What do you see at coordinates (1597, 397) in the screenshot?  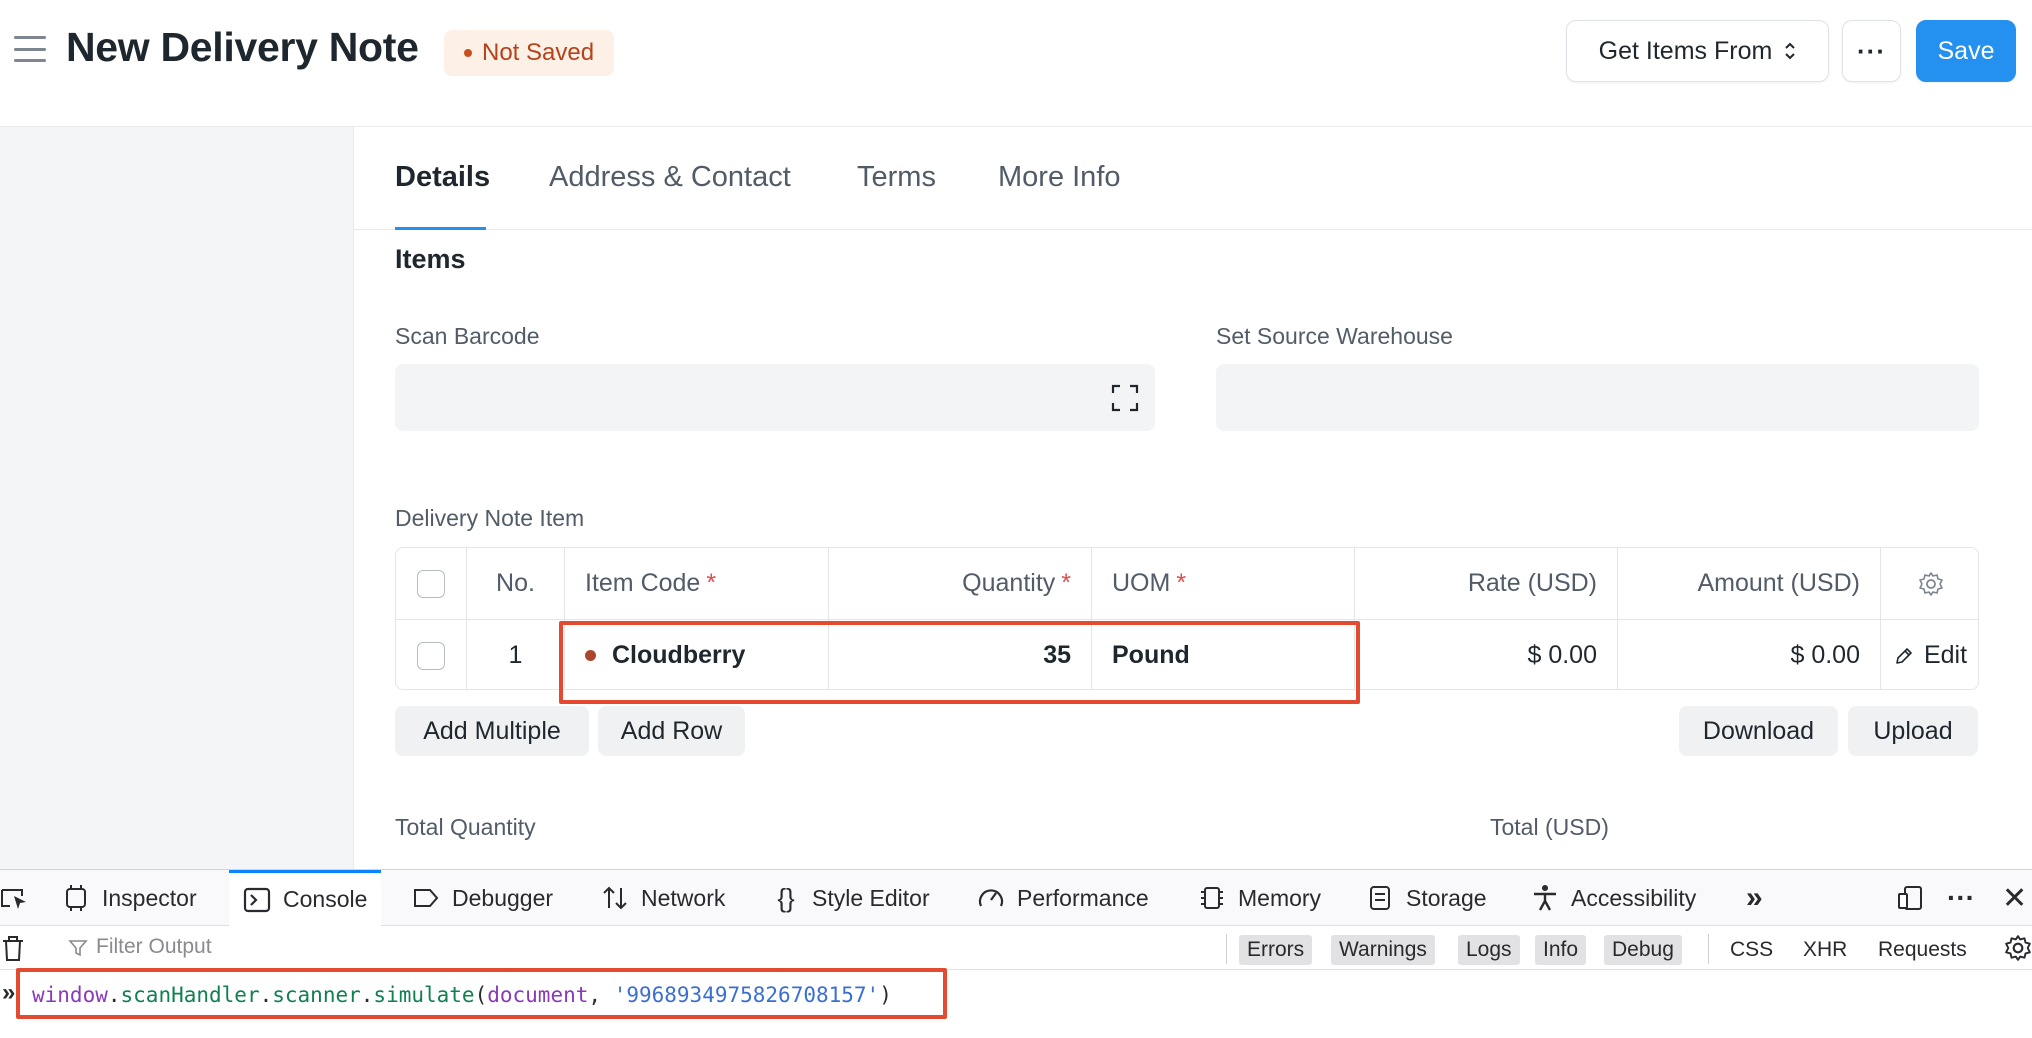 I see `set-source-warehouse-input` at bounding box center [1597, 397].